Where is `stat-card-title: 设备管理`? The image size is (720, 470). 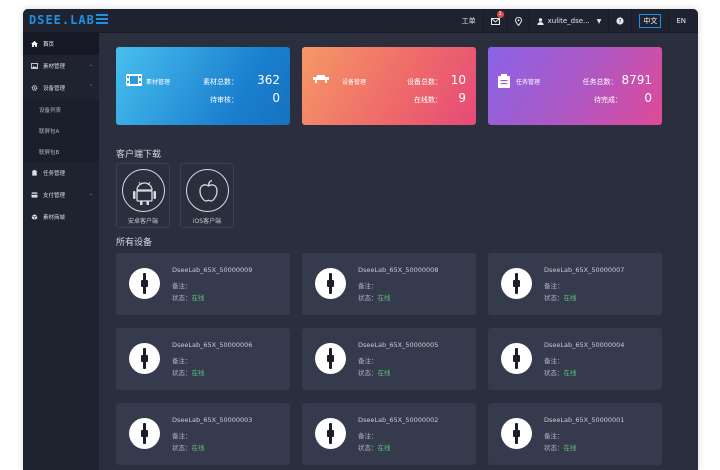
stat-card-title: 设备管理 is located at coordinates (354, 82).